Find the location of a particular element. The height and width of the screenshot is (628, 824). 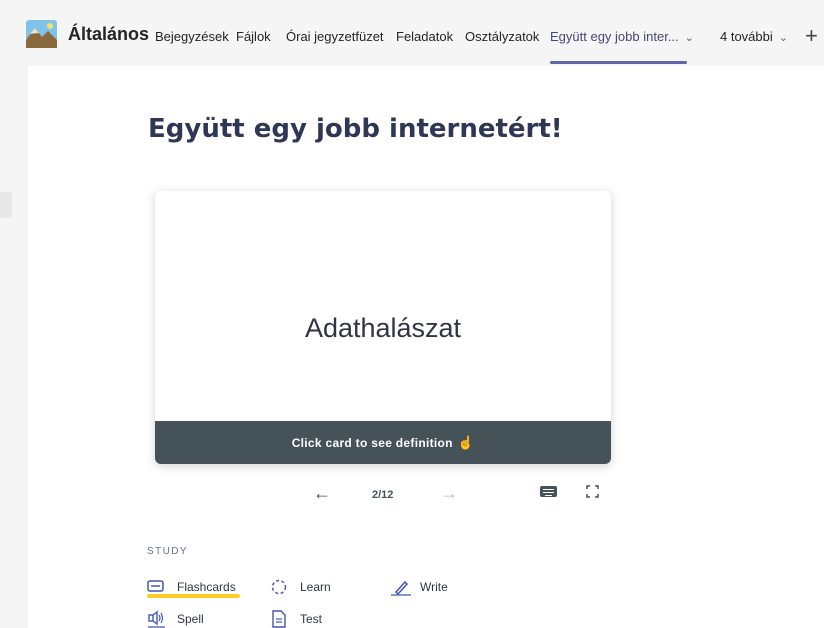

keyboard-icon is located at coordinates (548, 491).